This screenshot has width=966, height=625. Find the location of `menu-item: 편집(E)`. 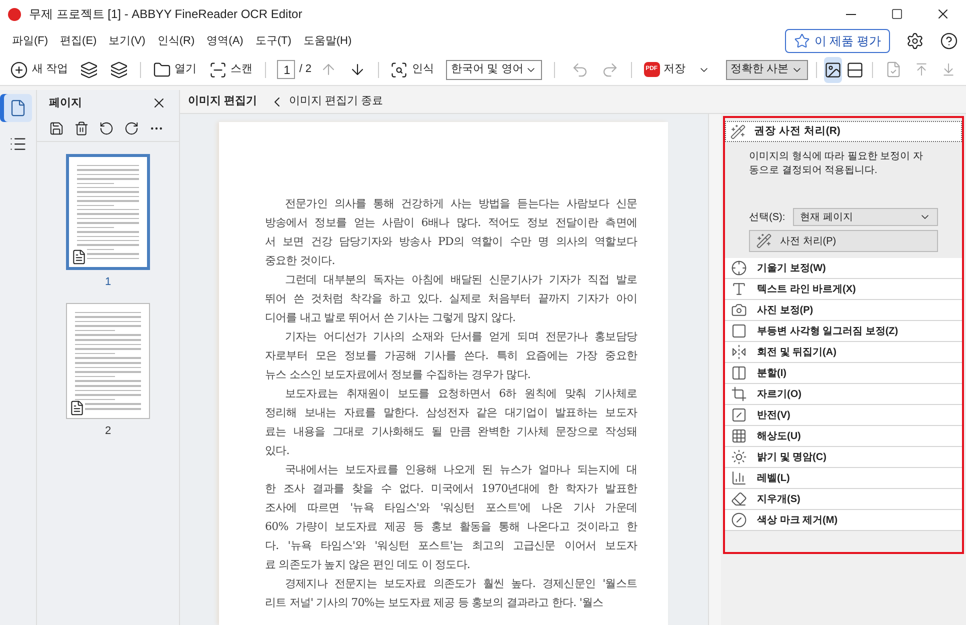

menu-item: 편집(E) is located at coordinates (78, 41).